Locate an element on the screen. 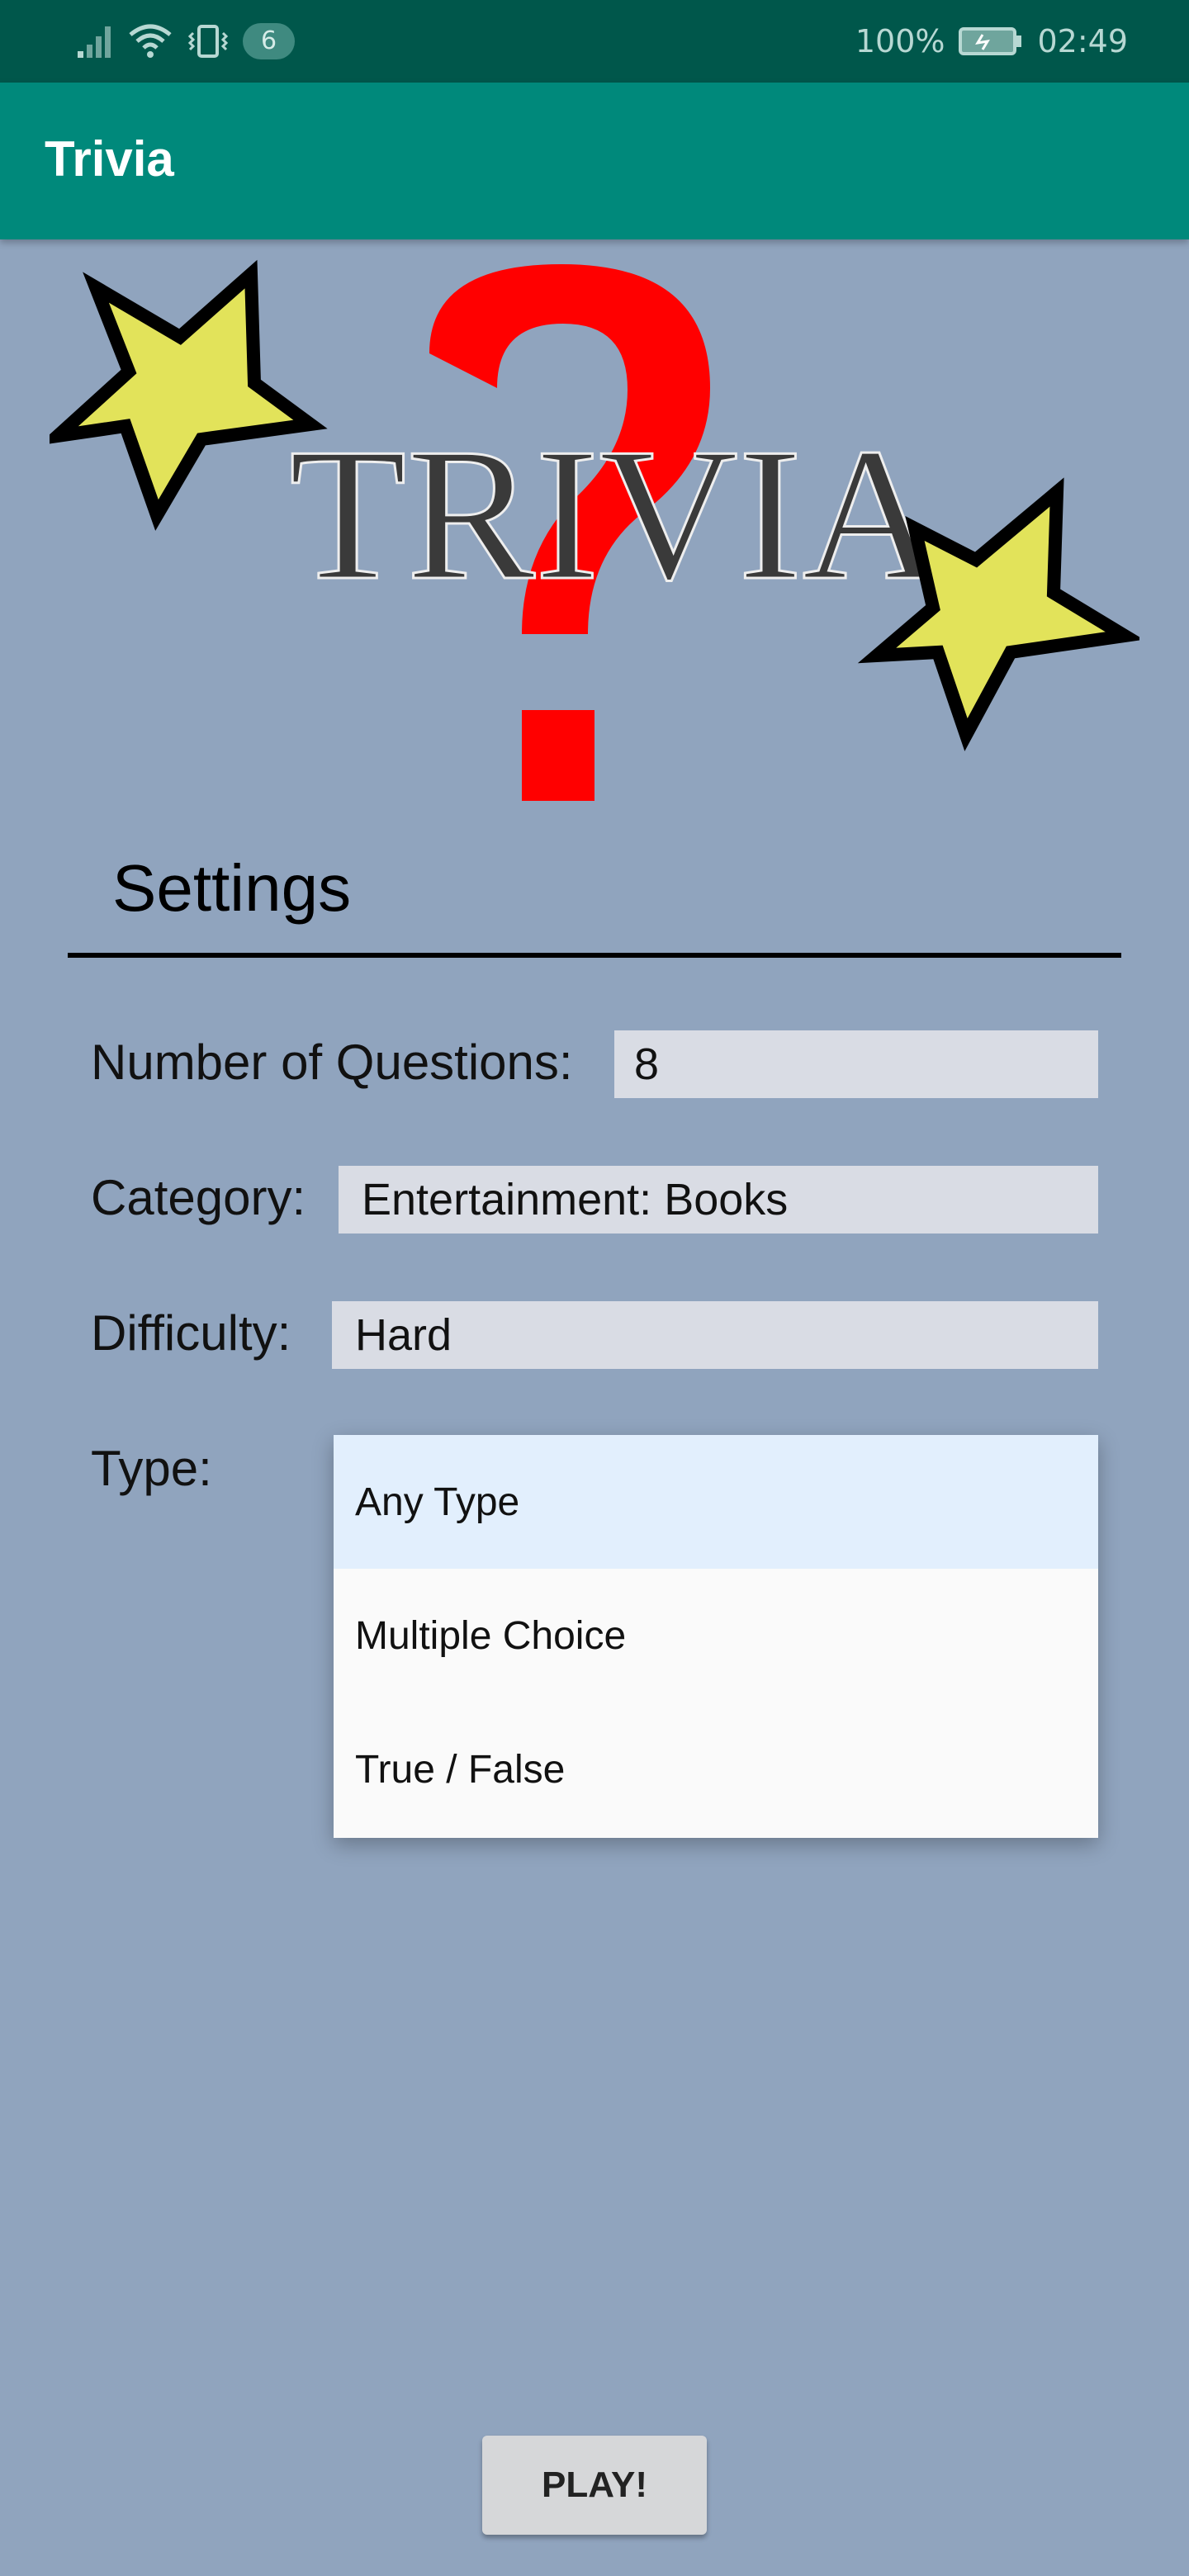 The height and width of the screenshot is (2576, 1189). type-label: Type: is located at coordinates (151, 1468).